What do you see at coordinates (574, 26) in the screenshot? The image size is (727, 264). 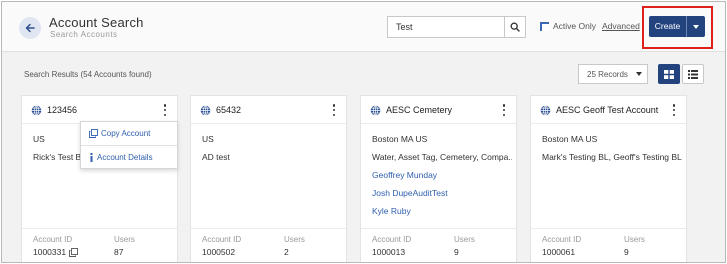 I see `active-only-label: Active Only` at bounding box center [574, 26].